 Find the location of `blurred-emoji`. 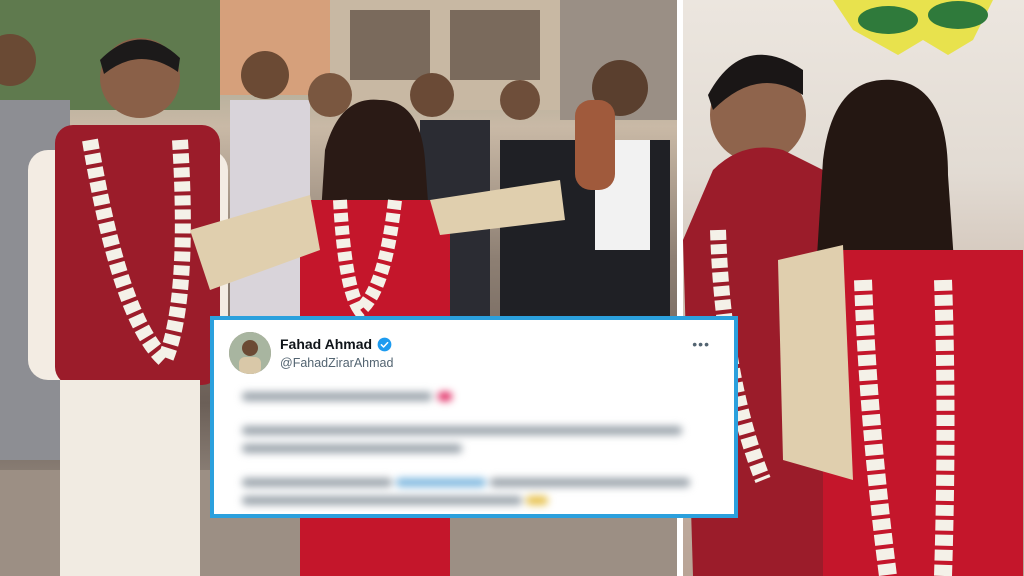

blurred-emoji is located at coordinates (537, 500).